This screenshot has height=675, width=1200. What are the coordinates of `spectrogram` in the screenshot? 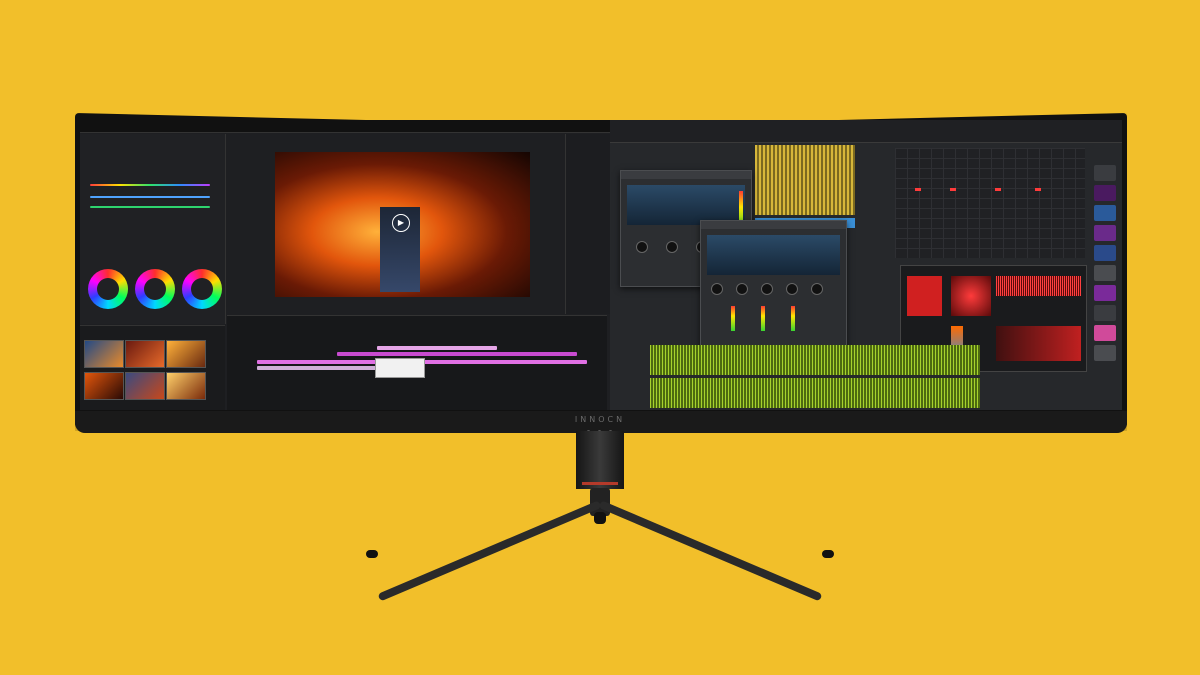 It's located at (1038, 343).